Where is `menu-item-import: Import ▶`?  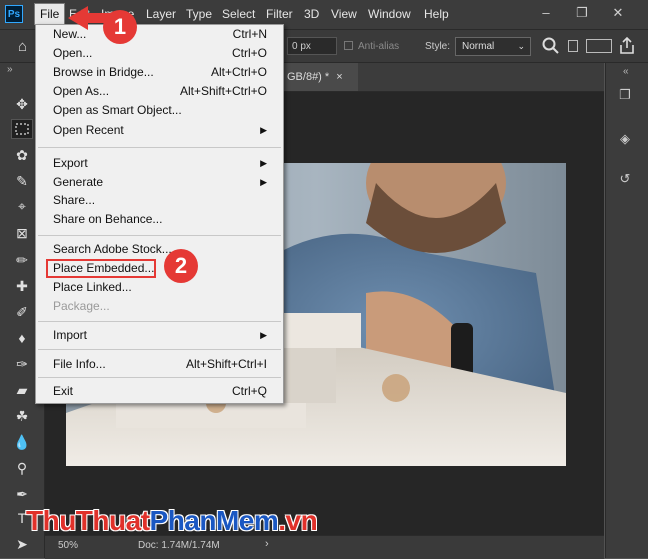 menu-item-import: Import ▶ is located at coordinates (164, 335).